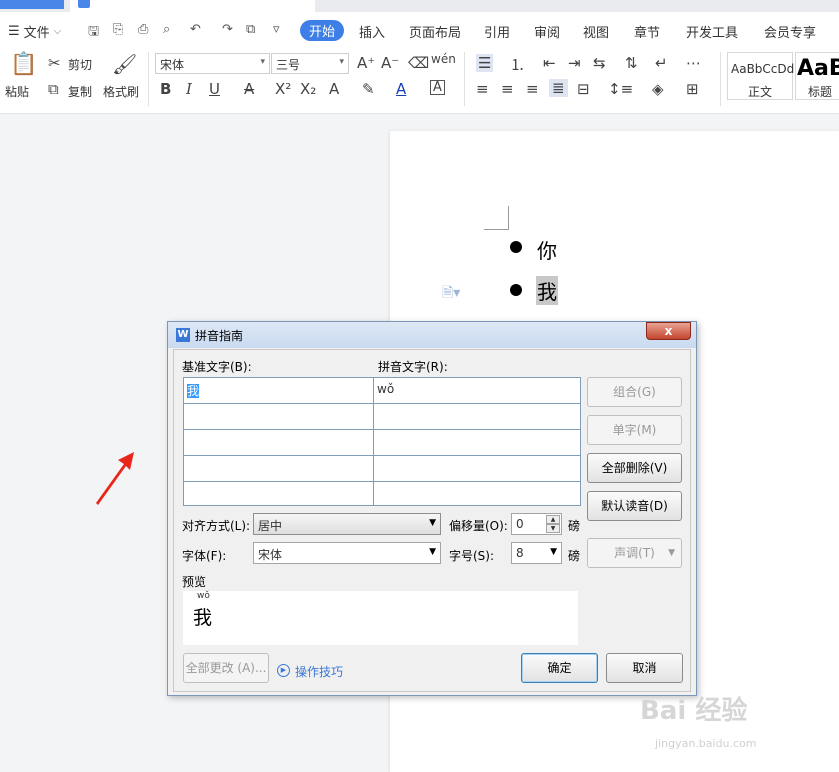  I want to click on strikethrough-icon: A, so click(249, 89).